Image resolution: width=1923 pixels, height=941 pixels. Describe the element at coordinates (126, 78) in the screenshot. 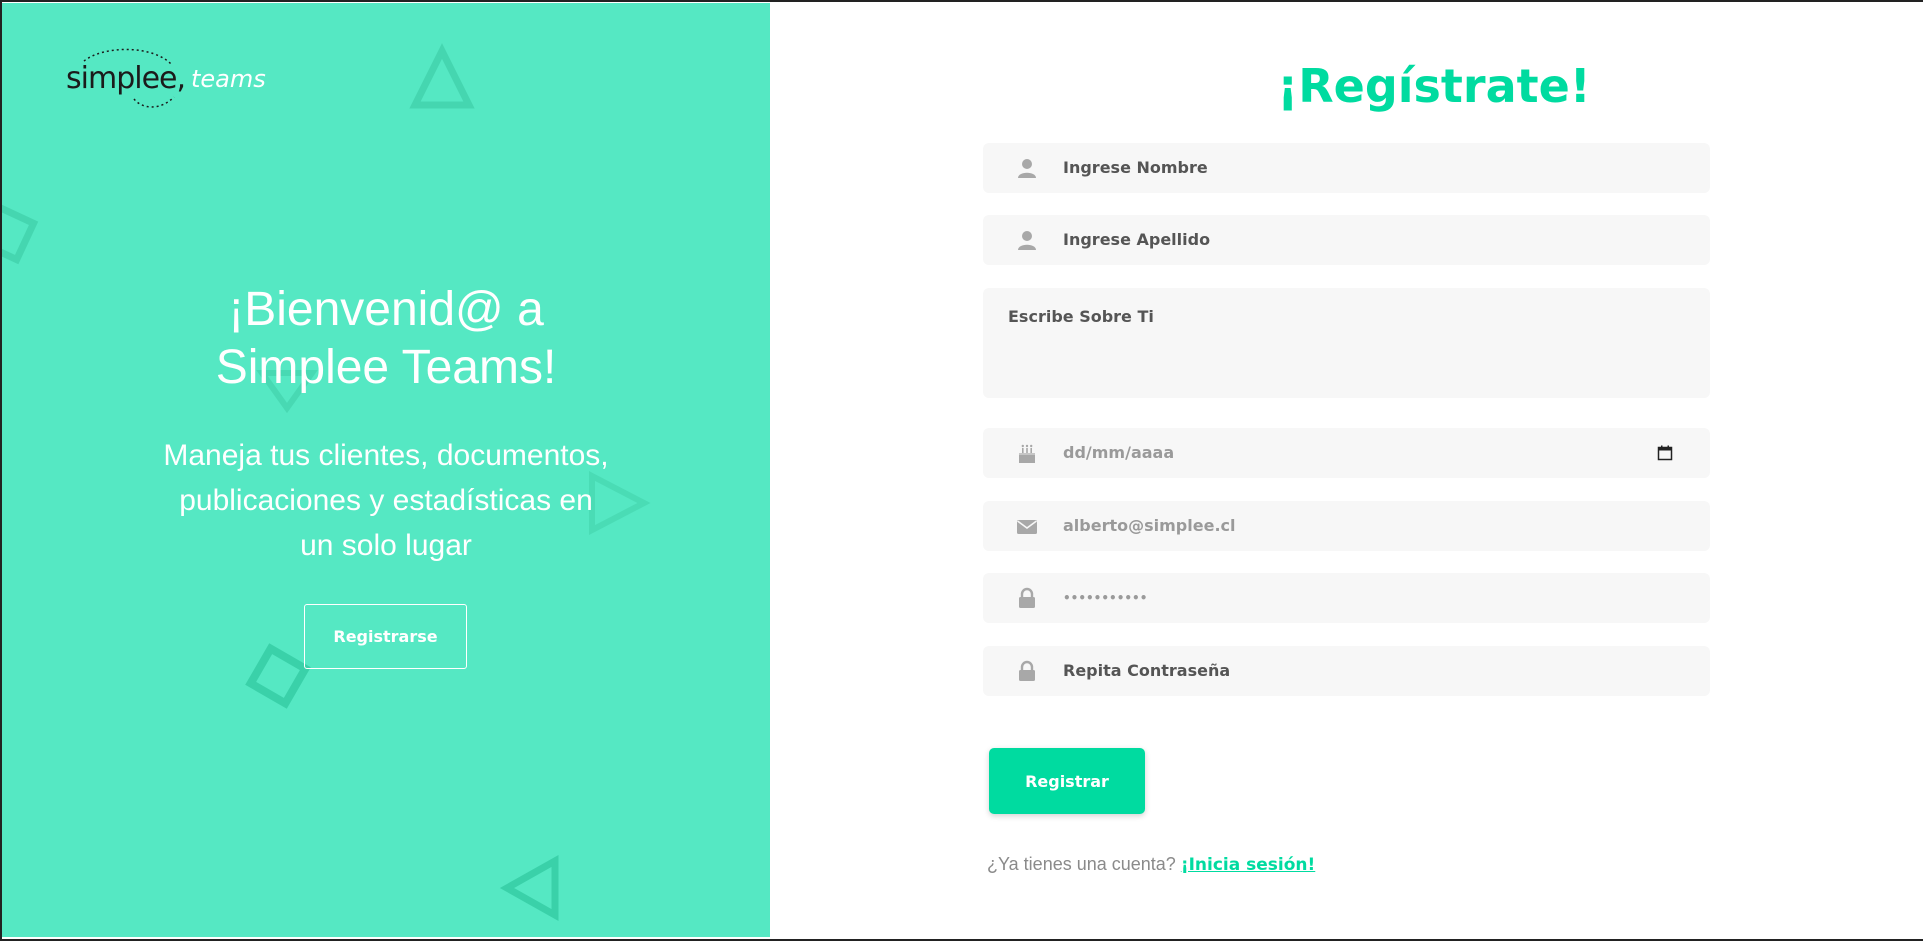

I see `logo-wordmark: simplee,` at that location.